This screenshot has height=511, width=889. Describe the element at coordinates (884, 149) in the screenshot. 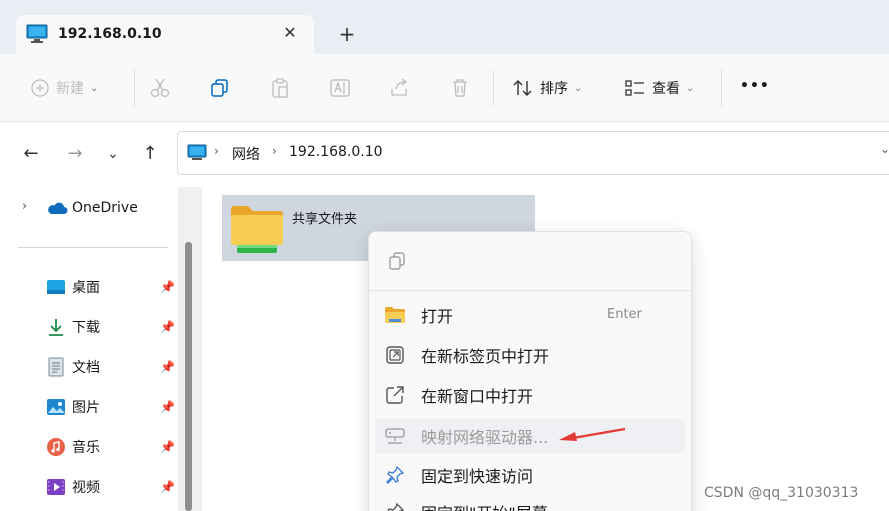

I see `address-expand-icon: ⌄` at that location.